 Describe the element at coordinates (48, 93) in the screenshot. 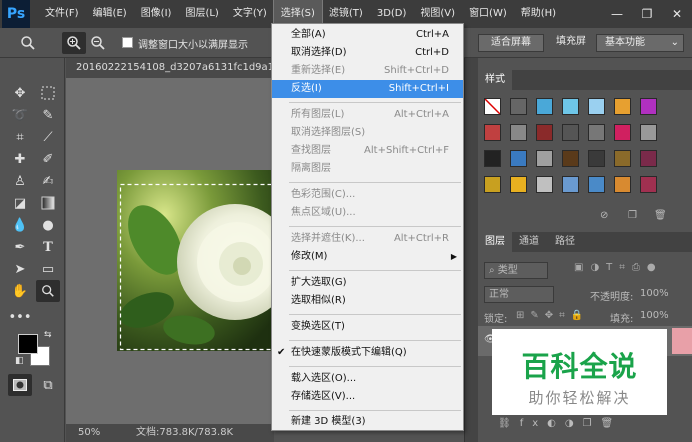

I see `marquee-tool-icon` at that location.